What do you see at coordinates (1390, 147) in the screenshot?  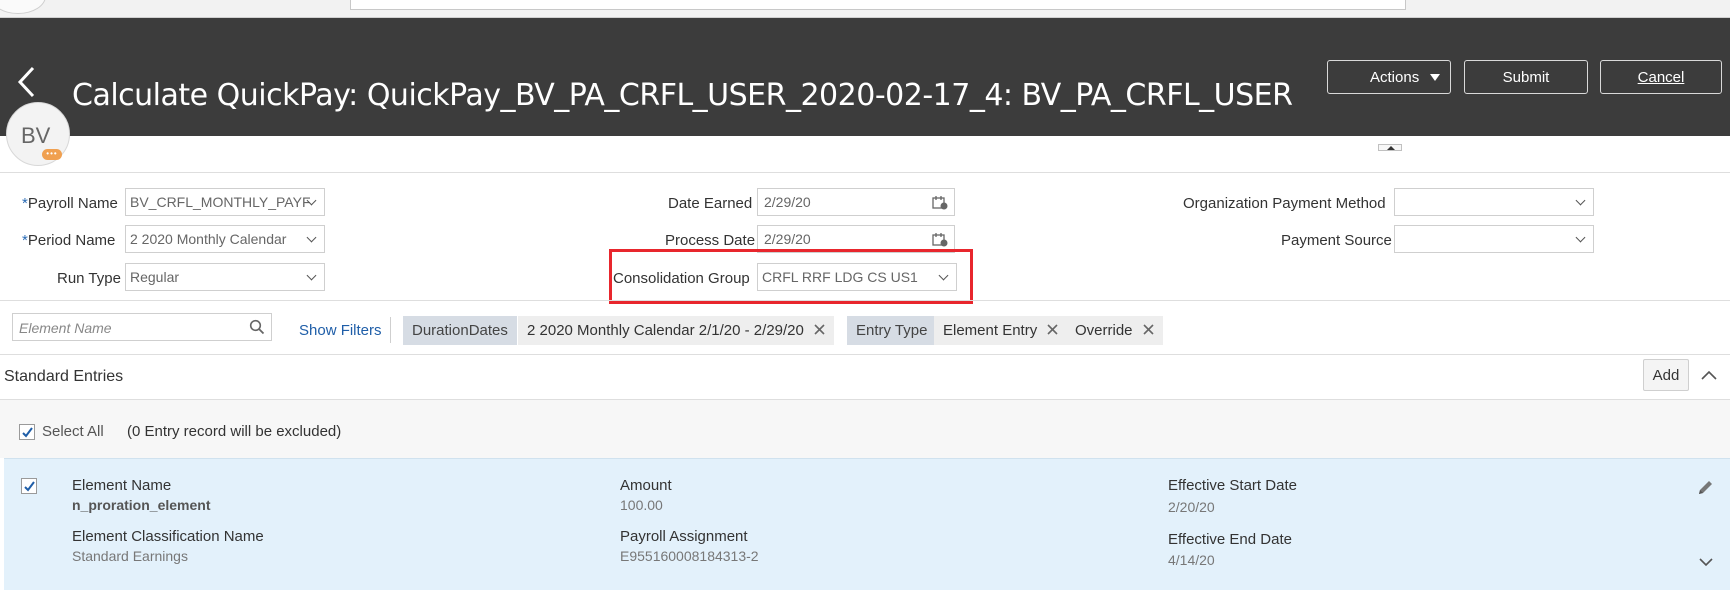 I see `collapse-header-handle` at bounding box center [1390, 147].